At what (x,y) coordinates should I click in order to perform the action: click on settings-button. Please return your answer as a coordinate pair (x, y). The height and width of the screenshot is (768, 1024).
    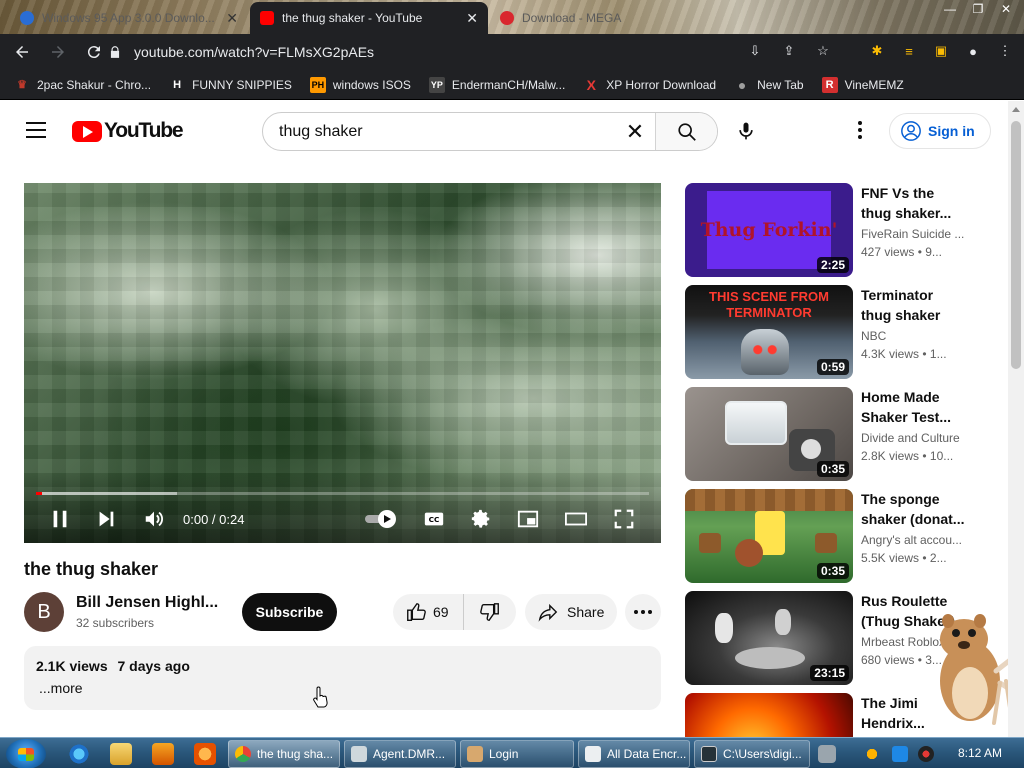
    Looking at the image, I should click on (481, 519).